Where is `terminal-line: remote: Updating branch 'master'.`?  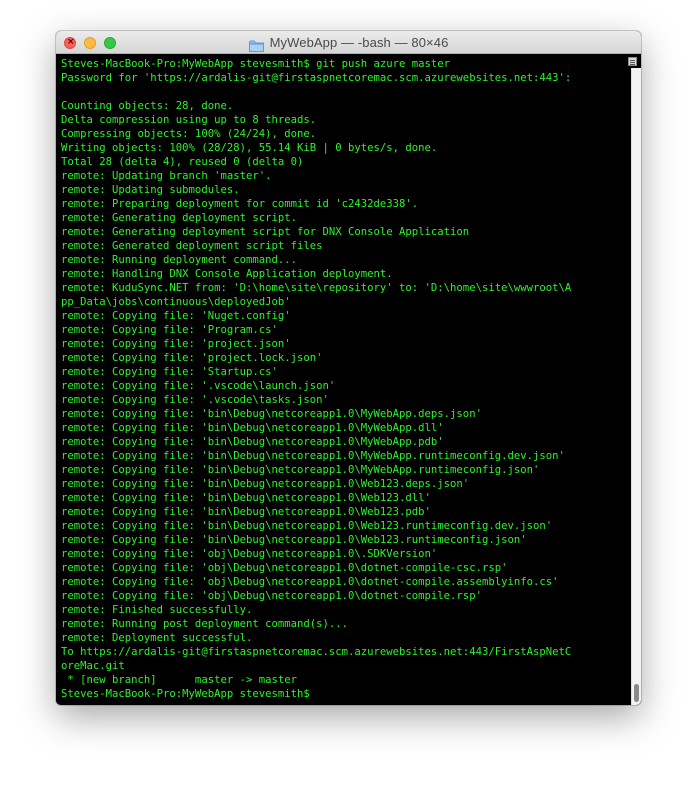
terminal-line: remote: Updating branch 'master'. is located at coordinates (166, 176).